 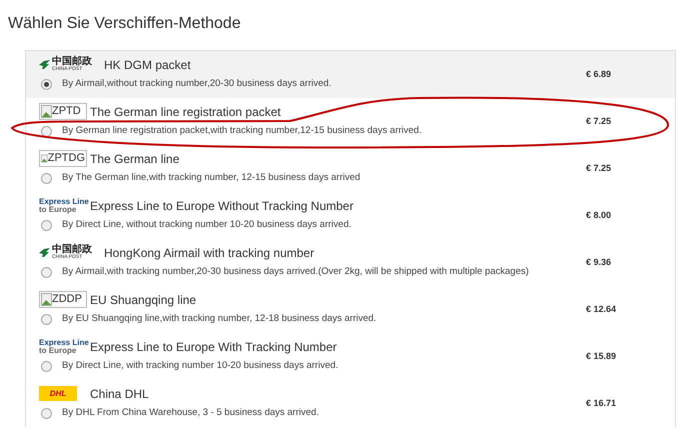 What do you see at coordinates (209, 253) in the screenshot?
I see `method-name: HongKong Airmail with tracking number` at bounding box center [209, 253].